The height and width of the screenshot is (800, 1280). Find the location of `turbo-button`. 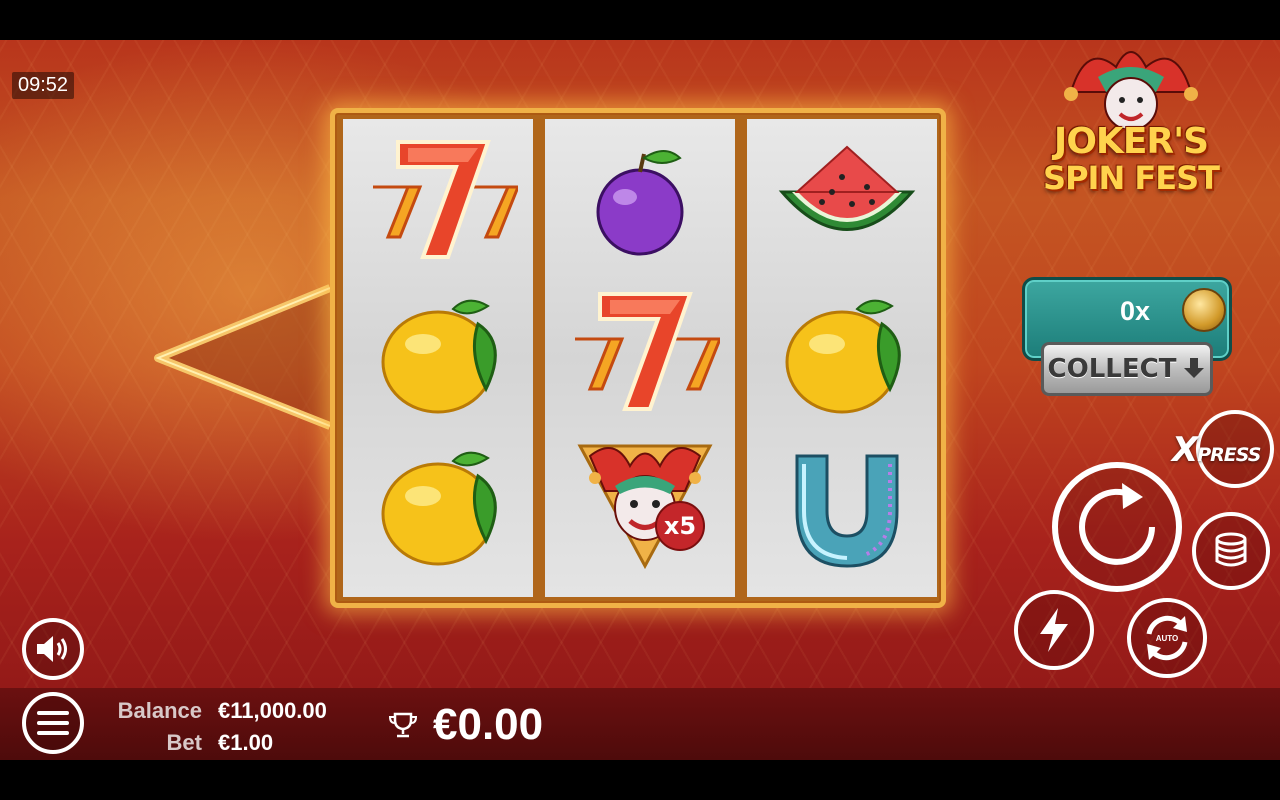

turbo-button is located at coordinates (1054, 630).